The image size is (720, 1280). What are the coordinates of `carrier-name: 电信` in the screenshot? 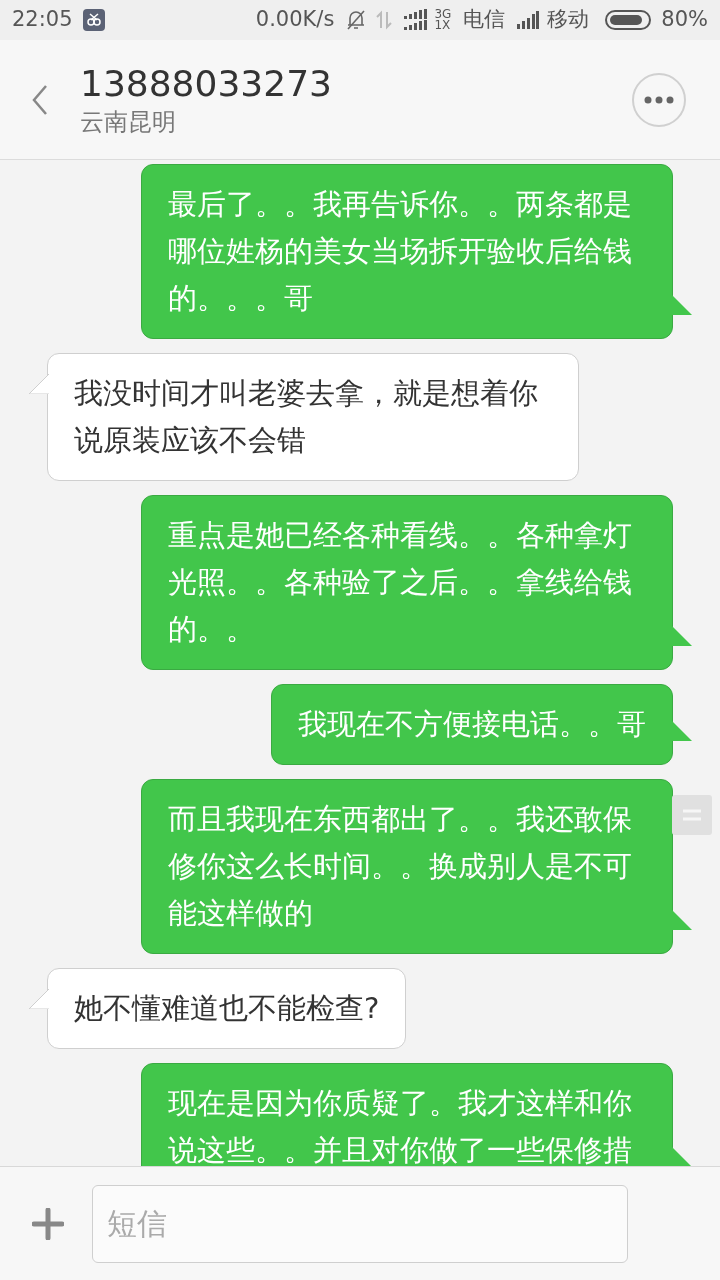 It's located at (484, 20).